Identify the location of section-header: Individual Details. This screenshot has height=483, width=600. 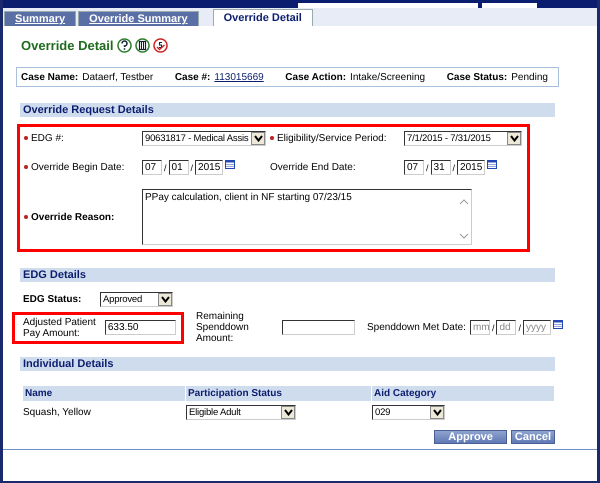
(287, 364).